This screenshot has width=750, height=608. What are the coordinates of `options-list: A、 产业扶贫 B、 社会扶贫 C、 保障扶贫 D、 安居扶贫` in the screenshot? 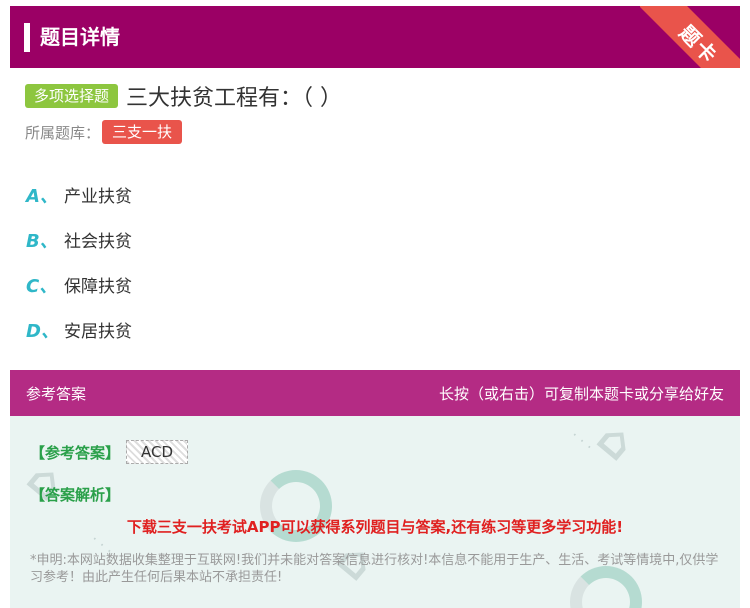 It's located at (79, 262).